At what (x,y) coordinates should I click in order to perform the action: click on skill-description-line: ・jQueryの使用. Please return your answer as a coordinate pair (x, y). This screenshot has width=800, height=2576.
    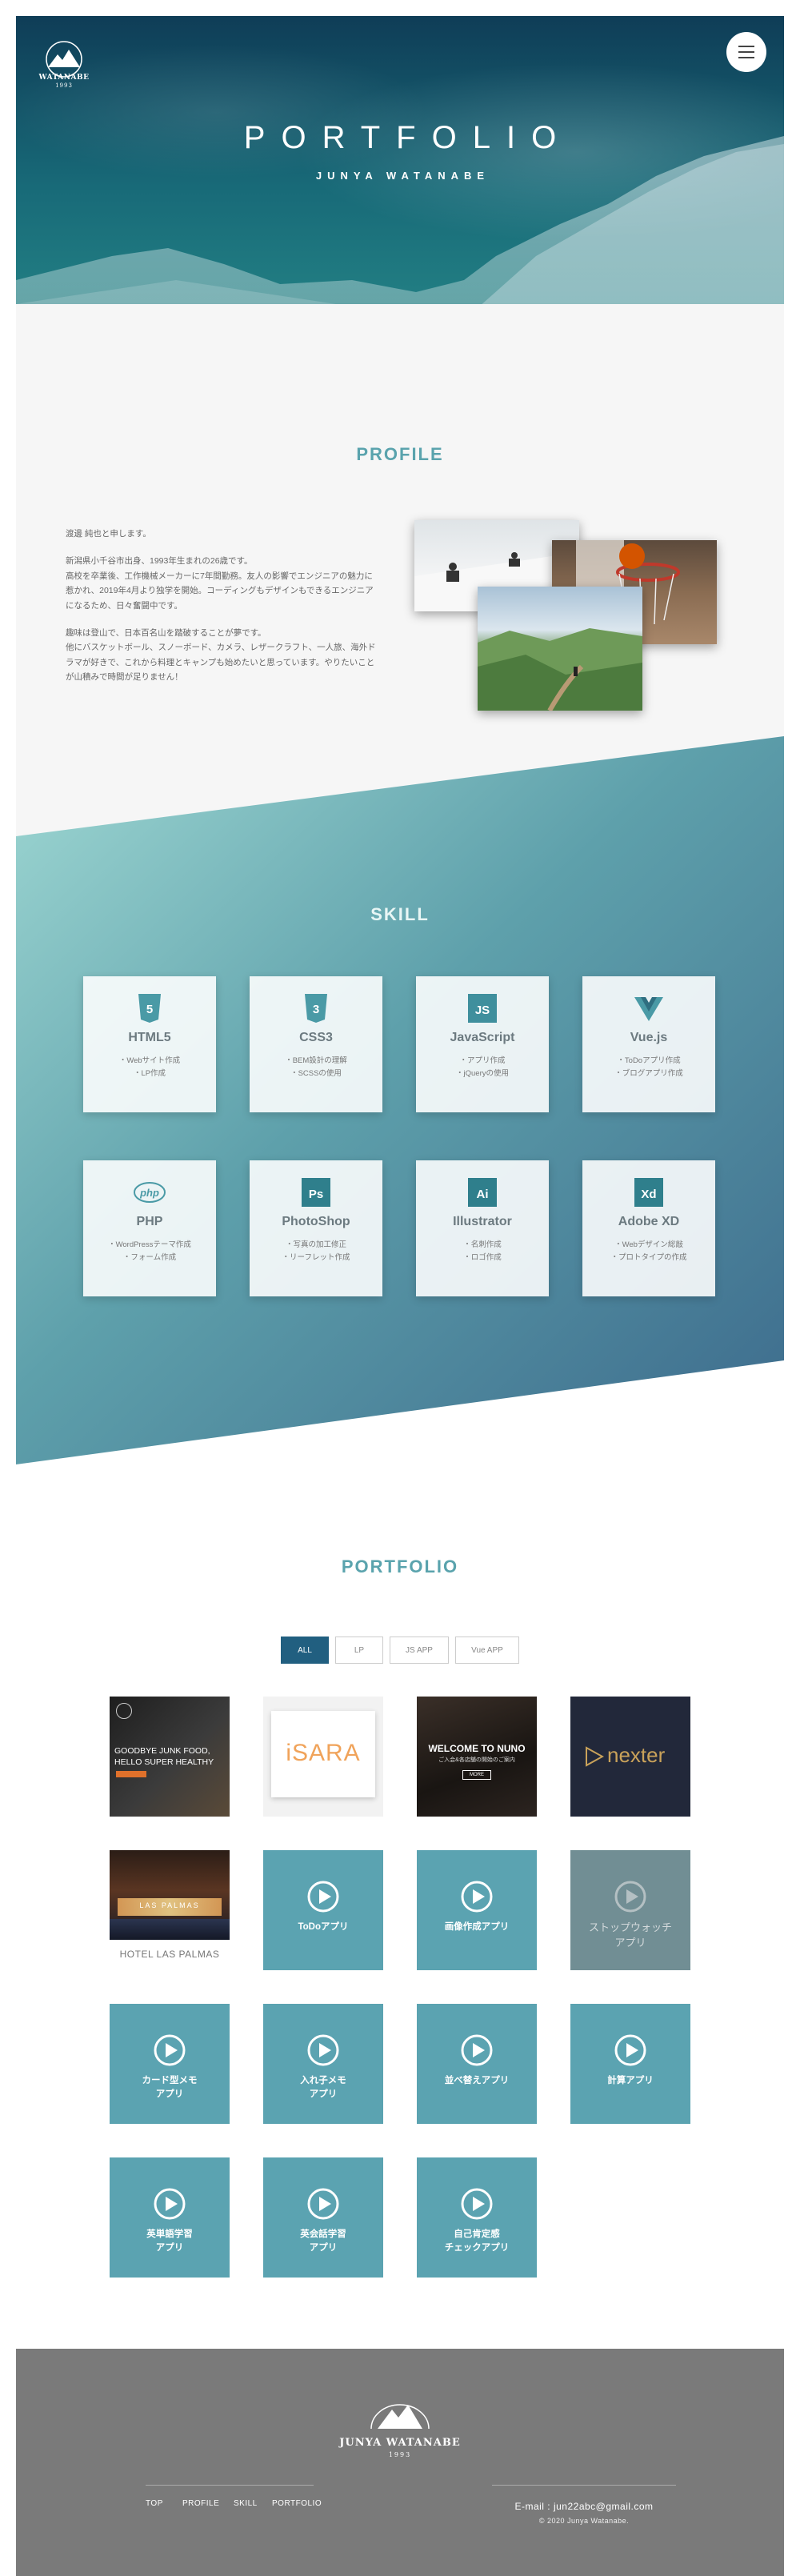
    Looking at the image, I should click on (482, 1074).